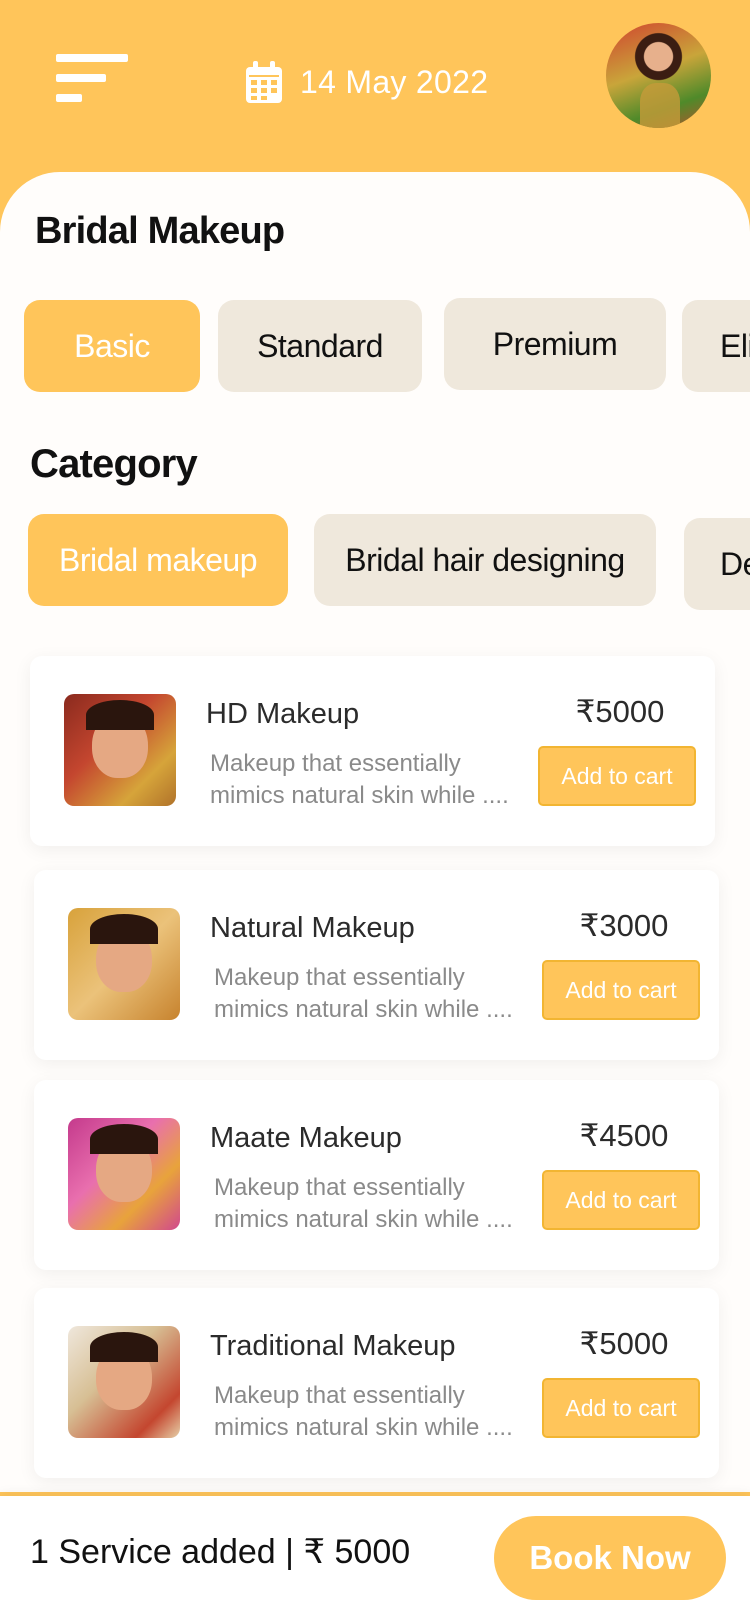 This screenshot has height=1624, width=750. I want to click on date-text: 14 May 2022, so click(394, 81).